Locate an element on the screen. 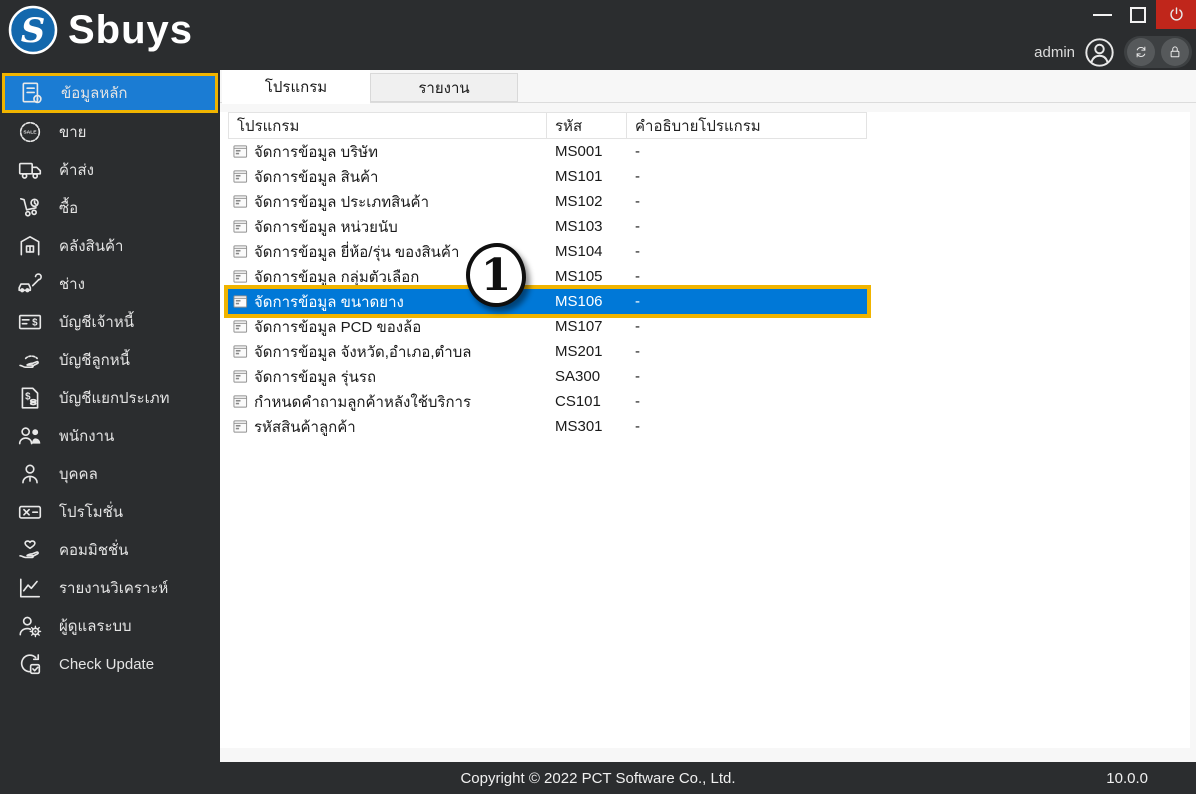  table-row: จัดการข้อมูล จังหวัด,อำเภอ,ตำบล MS201 - is located at coordinates (547, 351).